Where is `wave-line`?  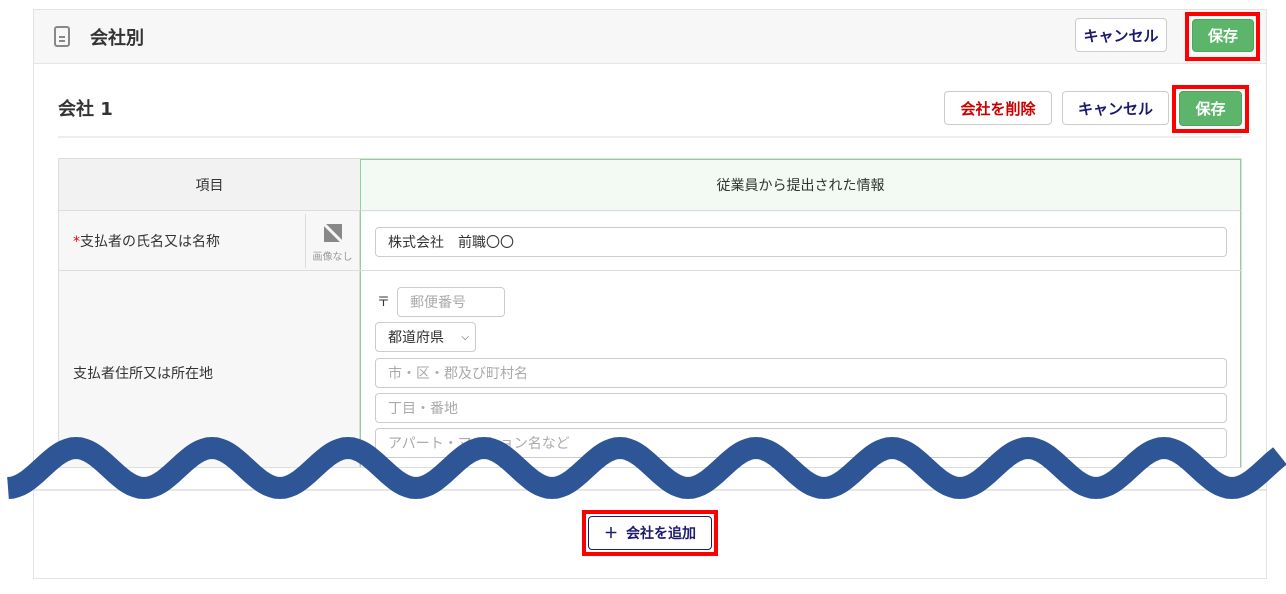
wave-line is located at coordinates (646, 468).